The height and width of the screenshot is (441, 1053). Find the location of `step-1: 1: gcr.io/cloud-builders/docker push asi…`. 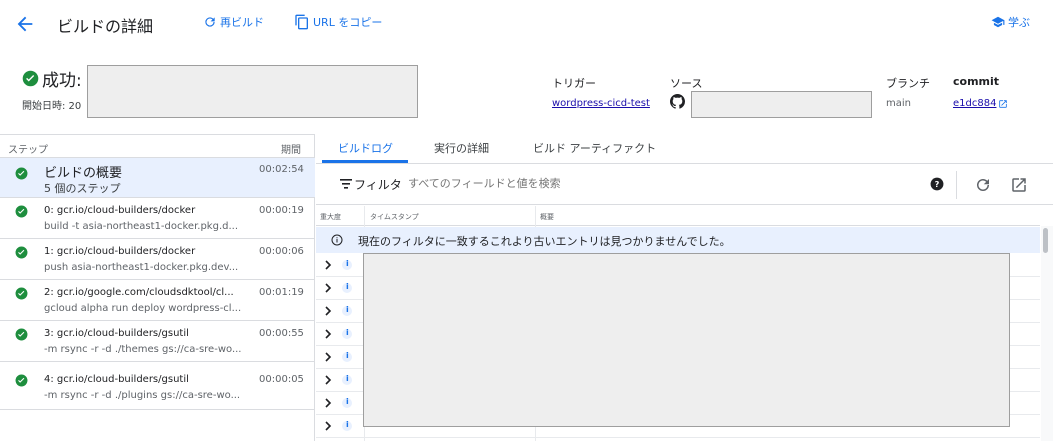

step-1: 1: gcr.io/cloud-builders/docker push asi… is located at coordinates (157, 259).